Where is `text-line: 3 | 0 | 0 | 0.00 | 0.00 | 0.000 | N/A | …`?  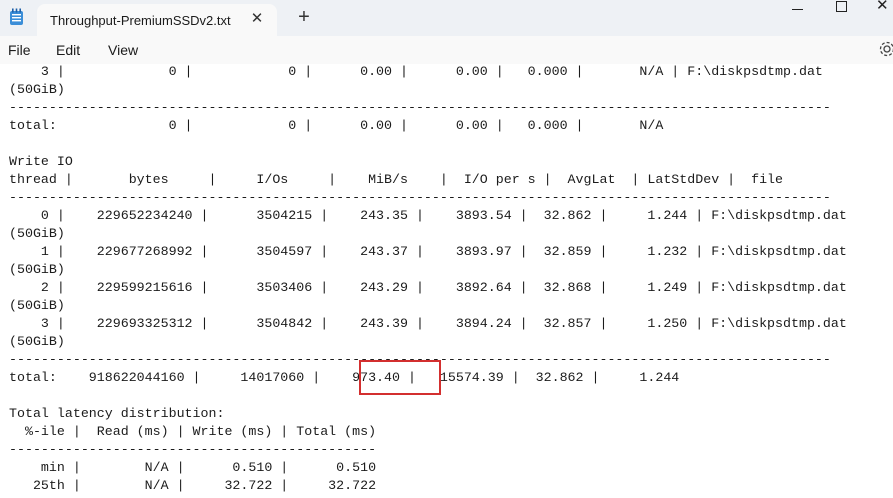 text-line: 3 | 0 | 0 | 0.00 | 0.00 | 0.000 | N/A | … is located at coordinates (416, 71).